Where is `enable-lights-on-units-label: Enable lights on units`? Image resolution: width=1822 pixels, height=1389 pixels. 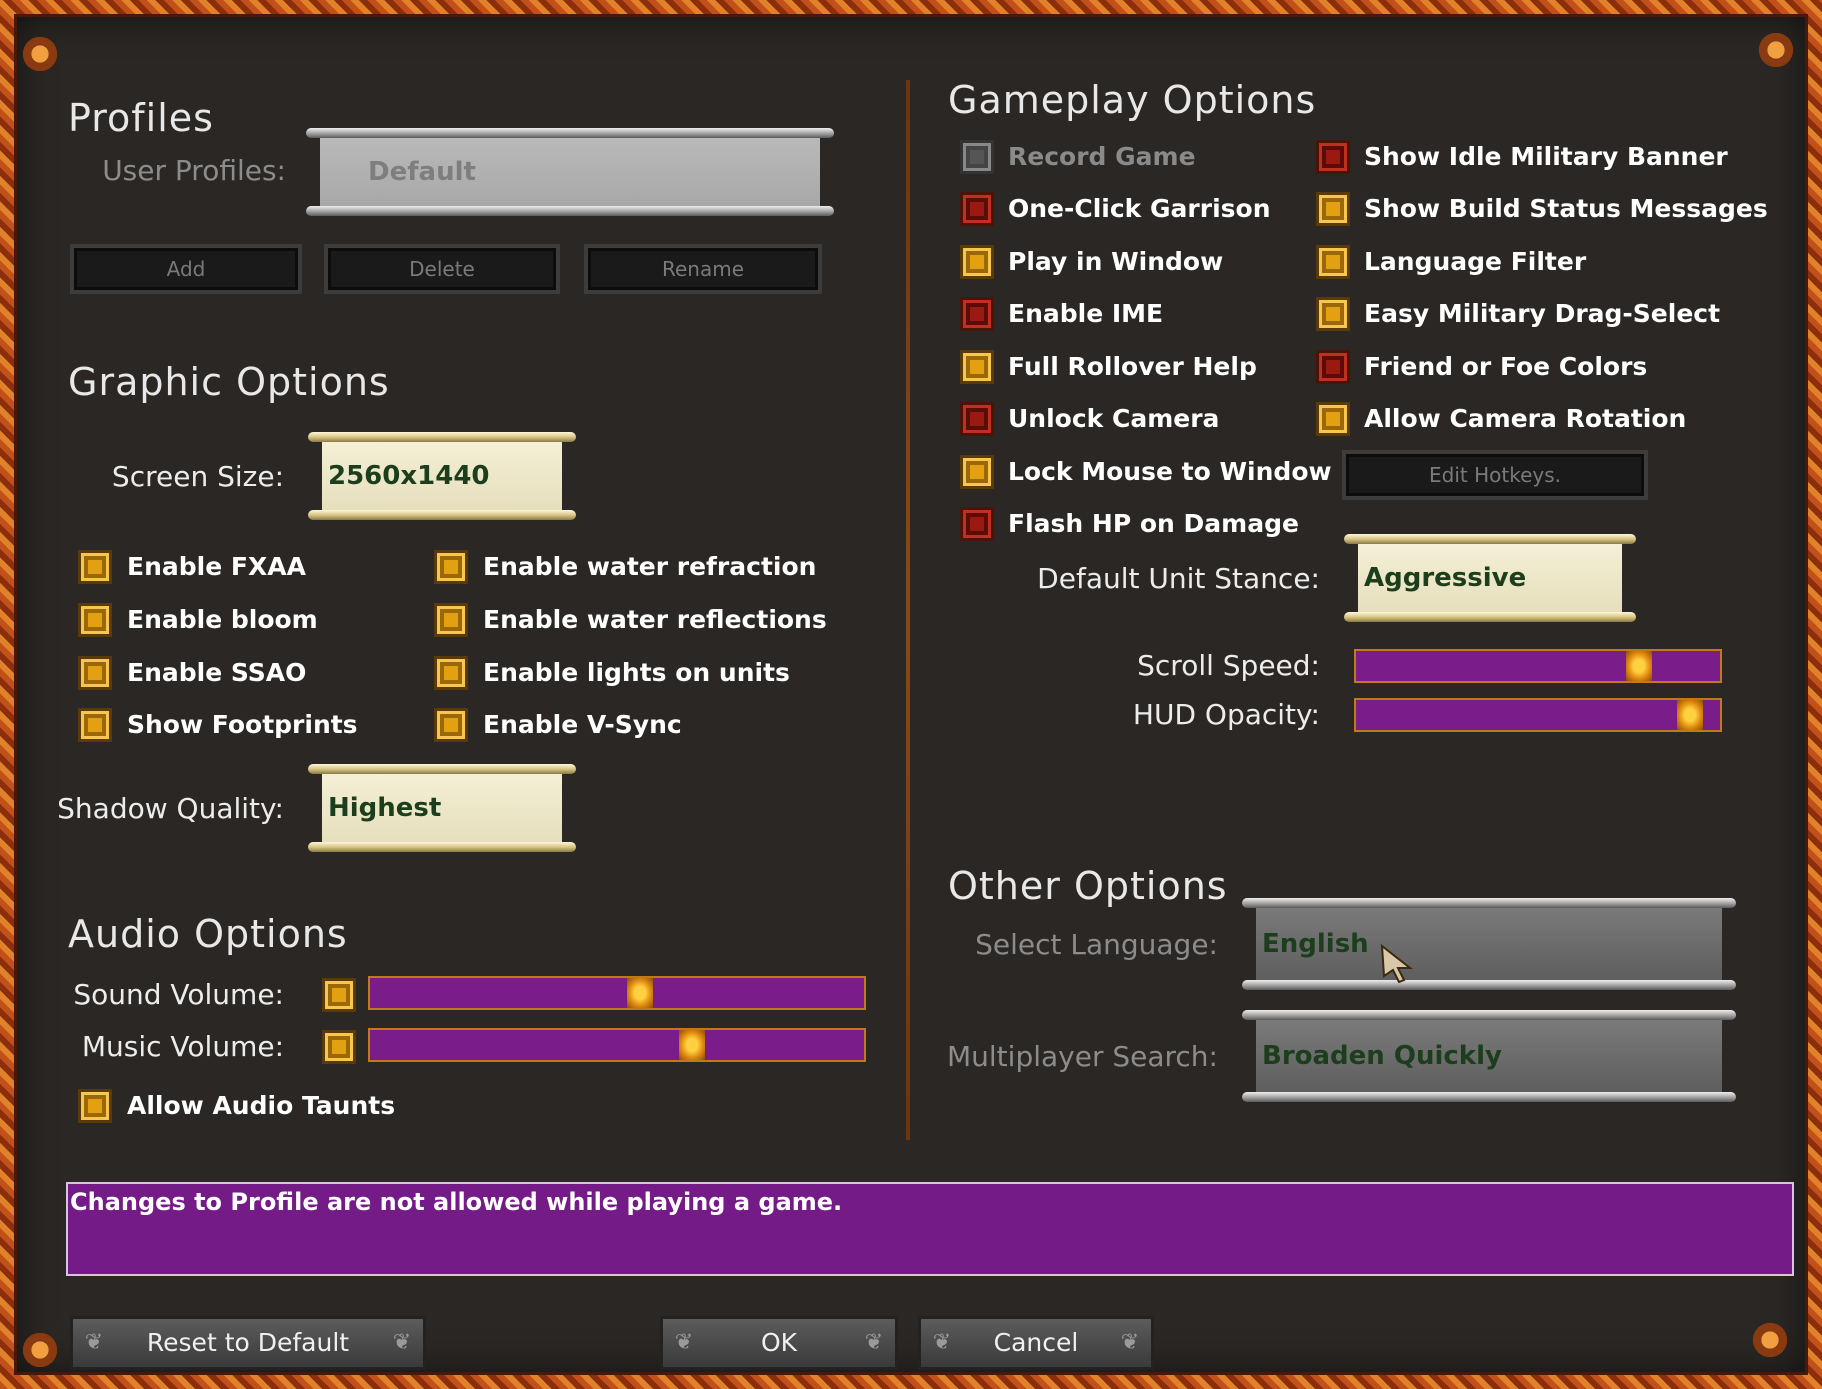
enable-lights-on-units-label: Enable lights on units is located at coordinates (636, 672).